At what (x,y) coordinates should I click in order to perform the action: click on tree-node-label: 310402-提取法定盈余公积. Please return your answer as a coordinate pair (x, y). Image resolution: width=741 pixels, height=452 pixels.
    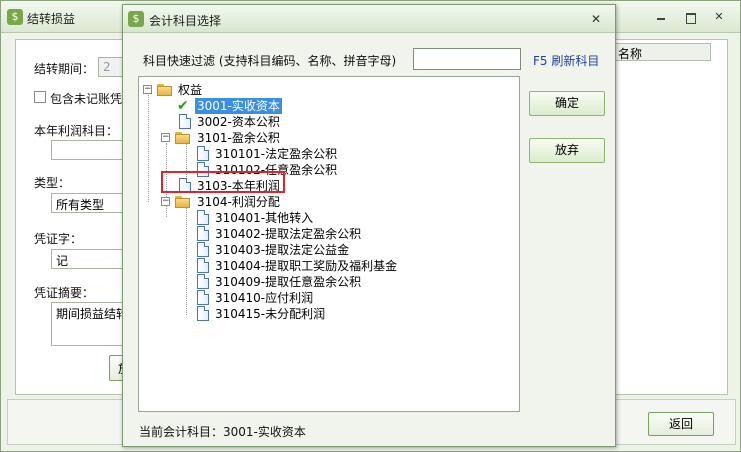
    Looking at the image, I should click on (288, 234).